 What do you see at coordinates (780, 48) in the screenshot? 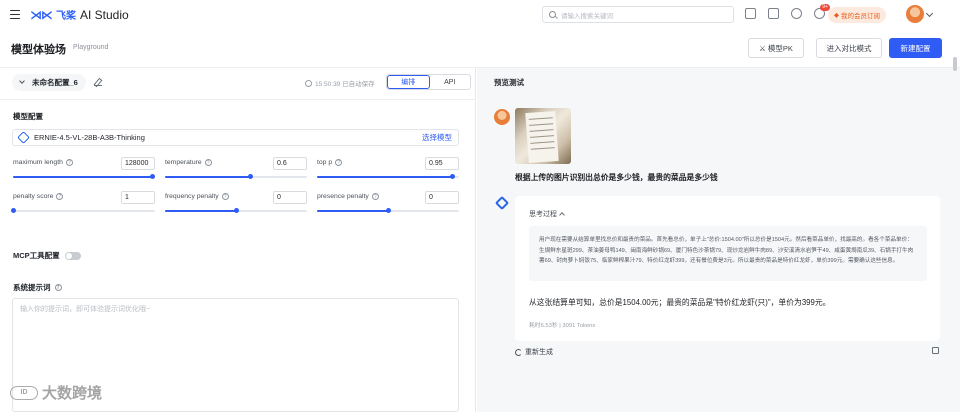
I see `model-pk-label: 模型PK` at bounding box center [780, 48].